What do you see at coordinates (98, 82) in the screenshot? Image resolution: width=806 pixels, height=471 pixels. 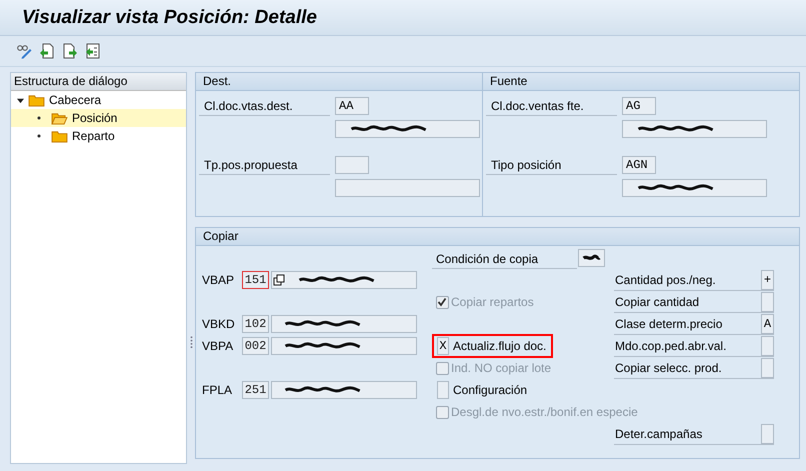 I see `tree-header: Estructura de diálogo` at bounding box center [98, 82].